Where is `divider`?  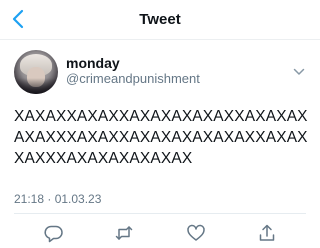 divider is located at coordinates (160, 213).